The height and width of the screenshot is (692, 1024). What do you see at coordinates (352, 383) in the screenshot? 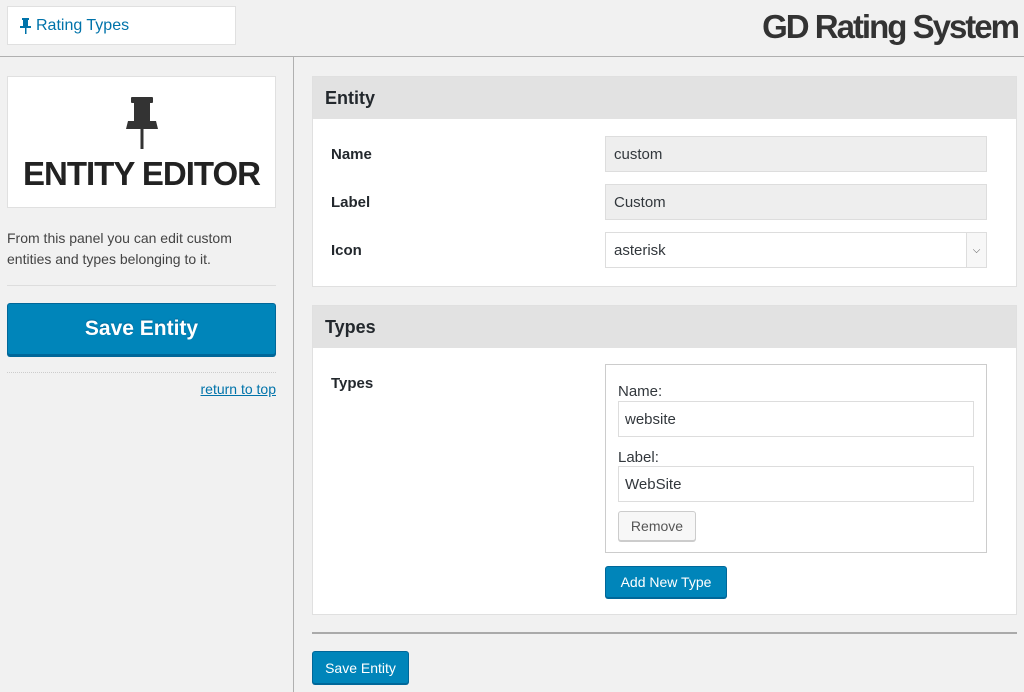
I see `types-label: Types` at bounding box center [352, 383].